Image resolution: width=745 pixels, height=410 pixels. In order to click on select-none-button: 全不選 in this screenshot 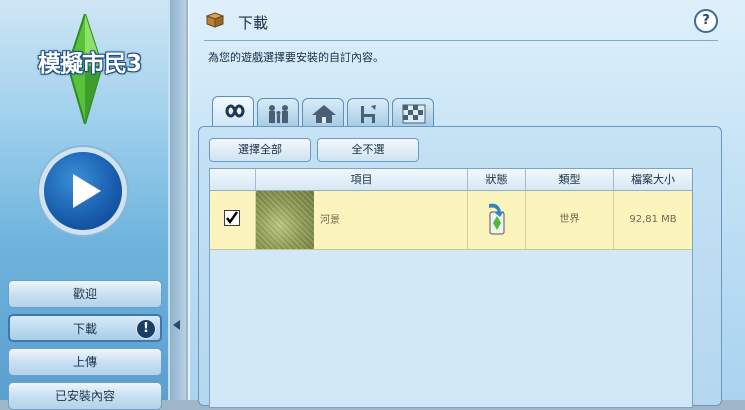, I will do `click(368, 150)`.